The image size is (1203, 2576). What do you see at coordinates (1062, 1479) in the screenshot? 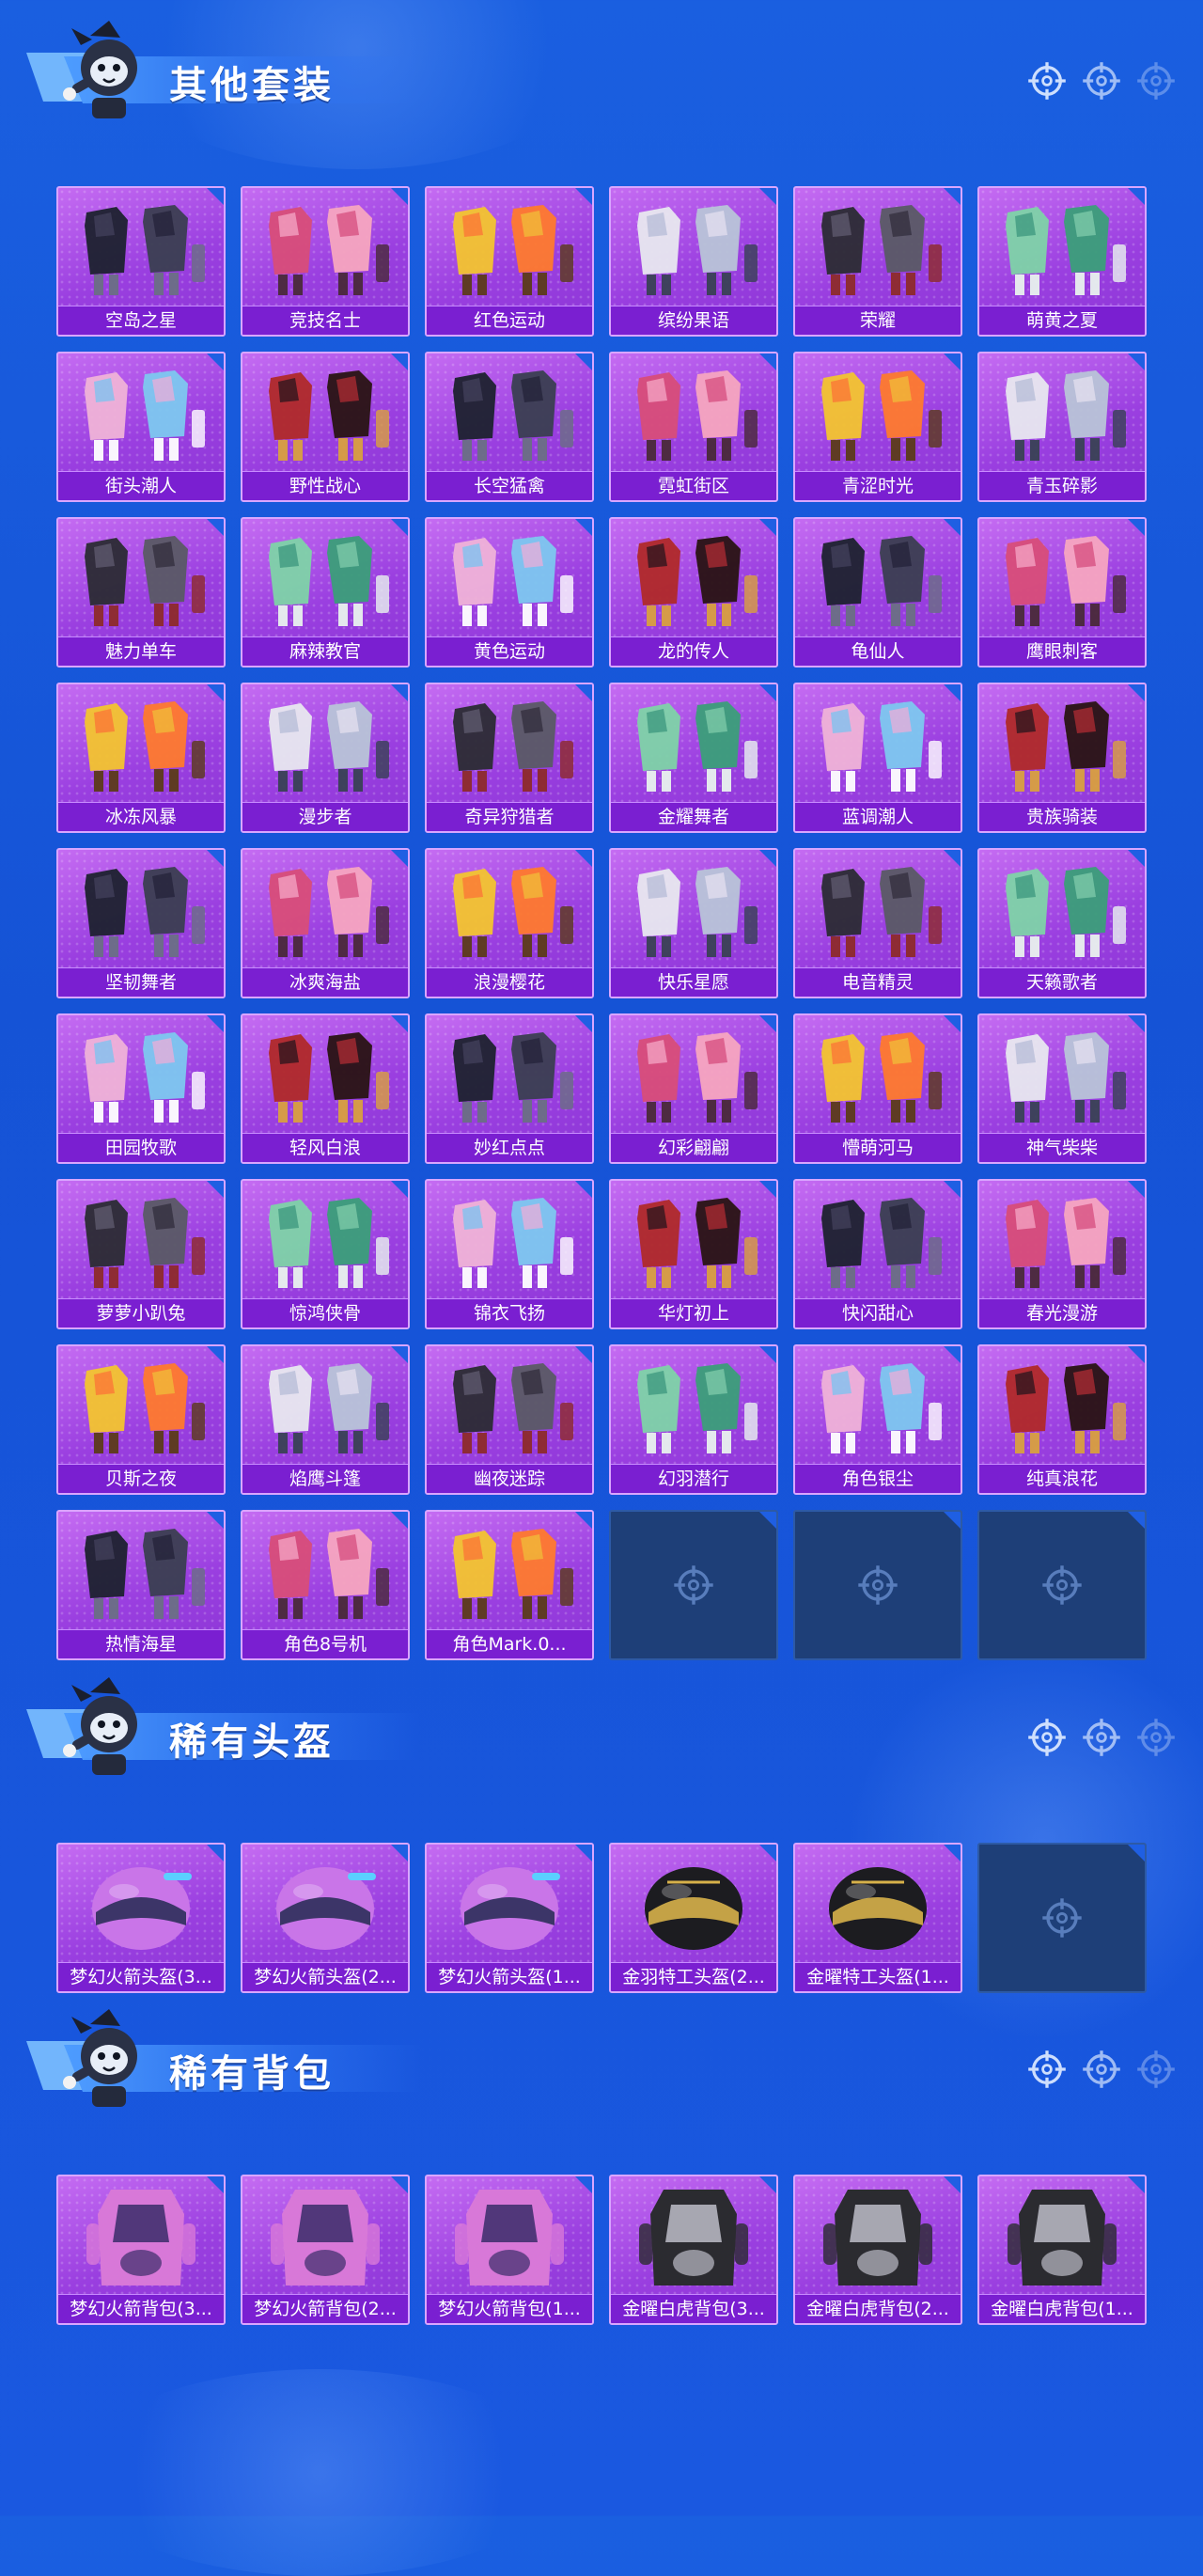
I see `item-label: 纯真浪花` at bounding box center [1062, 1479].